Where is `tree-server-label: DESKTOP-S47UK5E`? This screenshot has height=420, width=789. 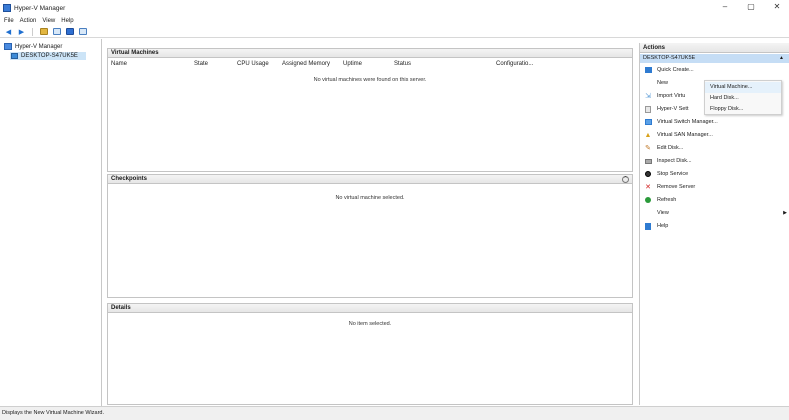 tree-server-label: DESKTOP-S47UK5E is located at coordinates (49, 56).